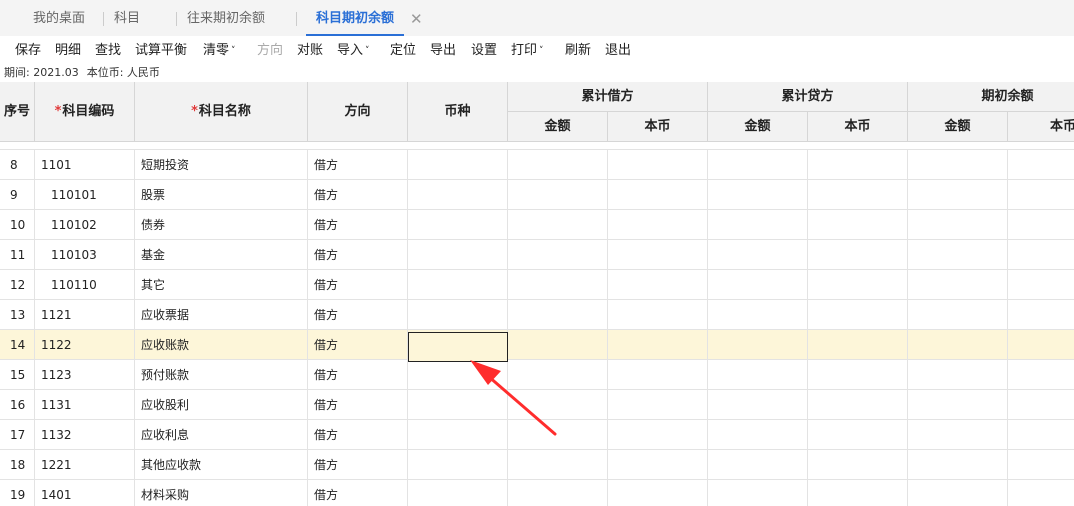  What do you see at coordinates (226, 18) in the screenshot?
I see `tab-ar-opening-balance: 往来期初余额` at bounding box center [226, 18].